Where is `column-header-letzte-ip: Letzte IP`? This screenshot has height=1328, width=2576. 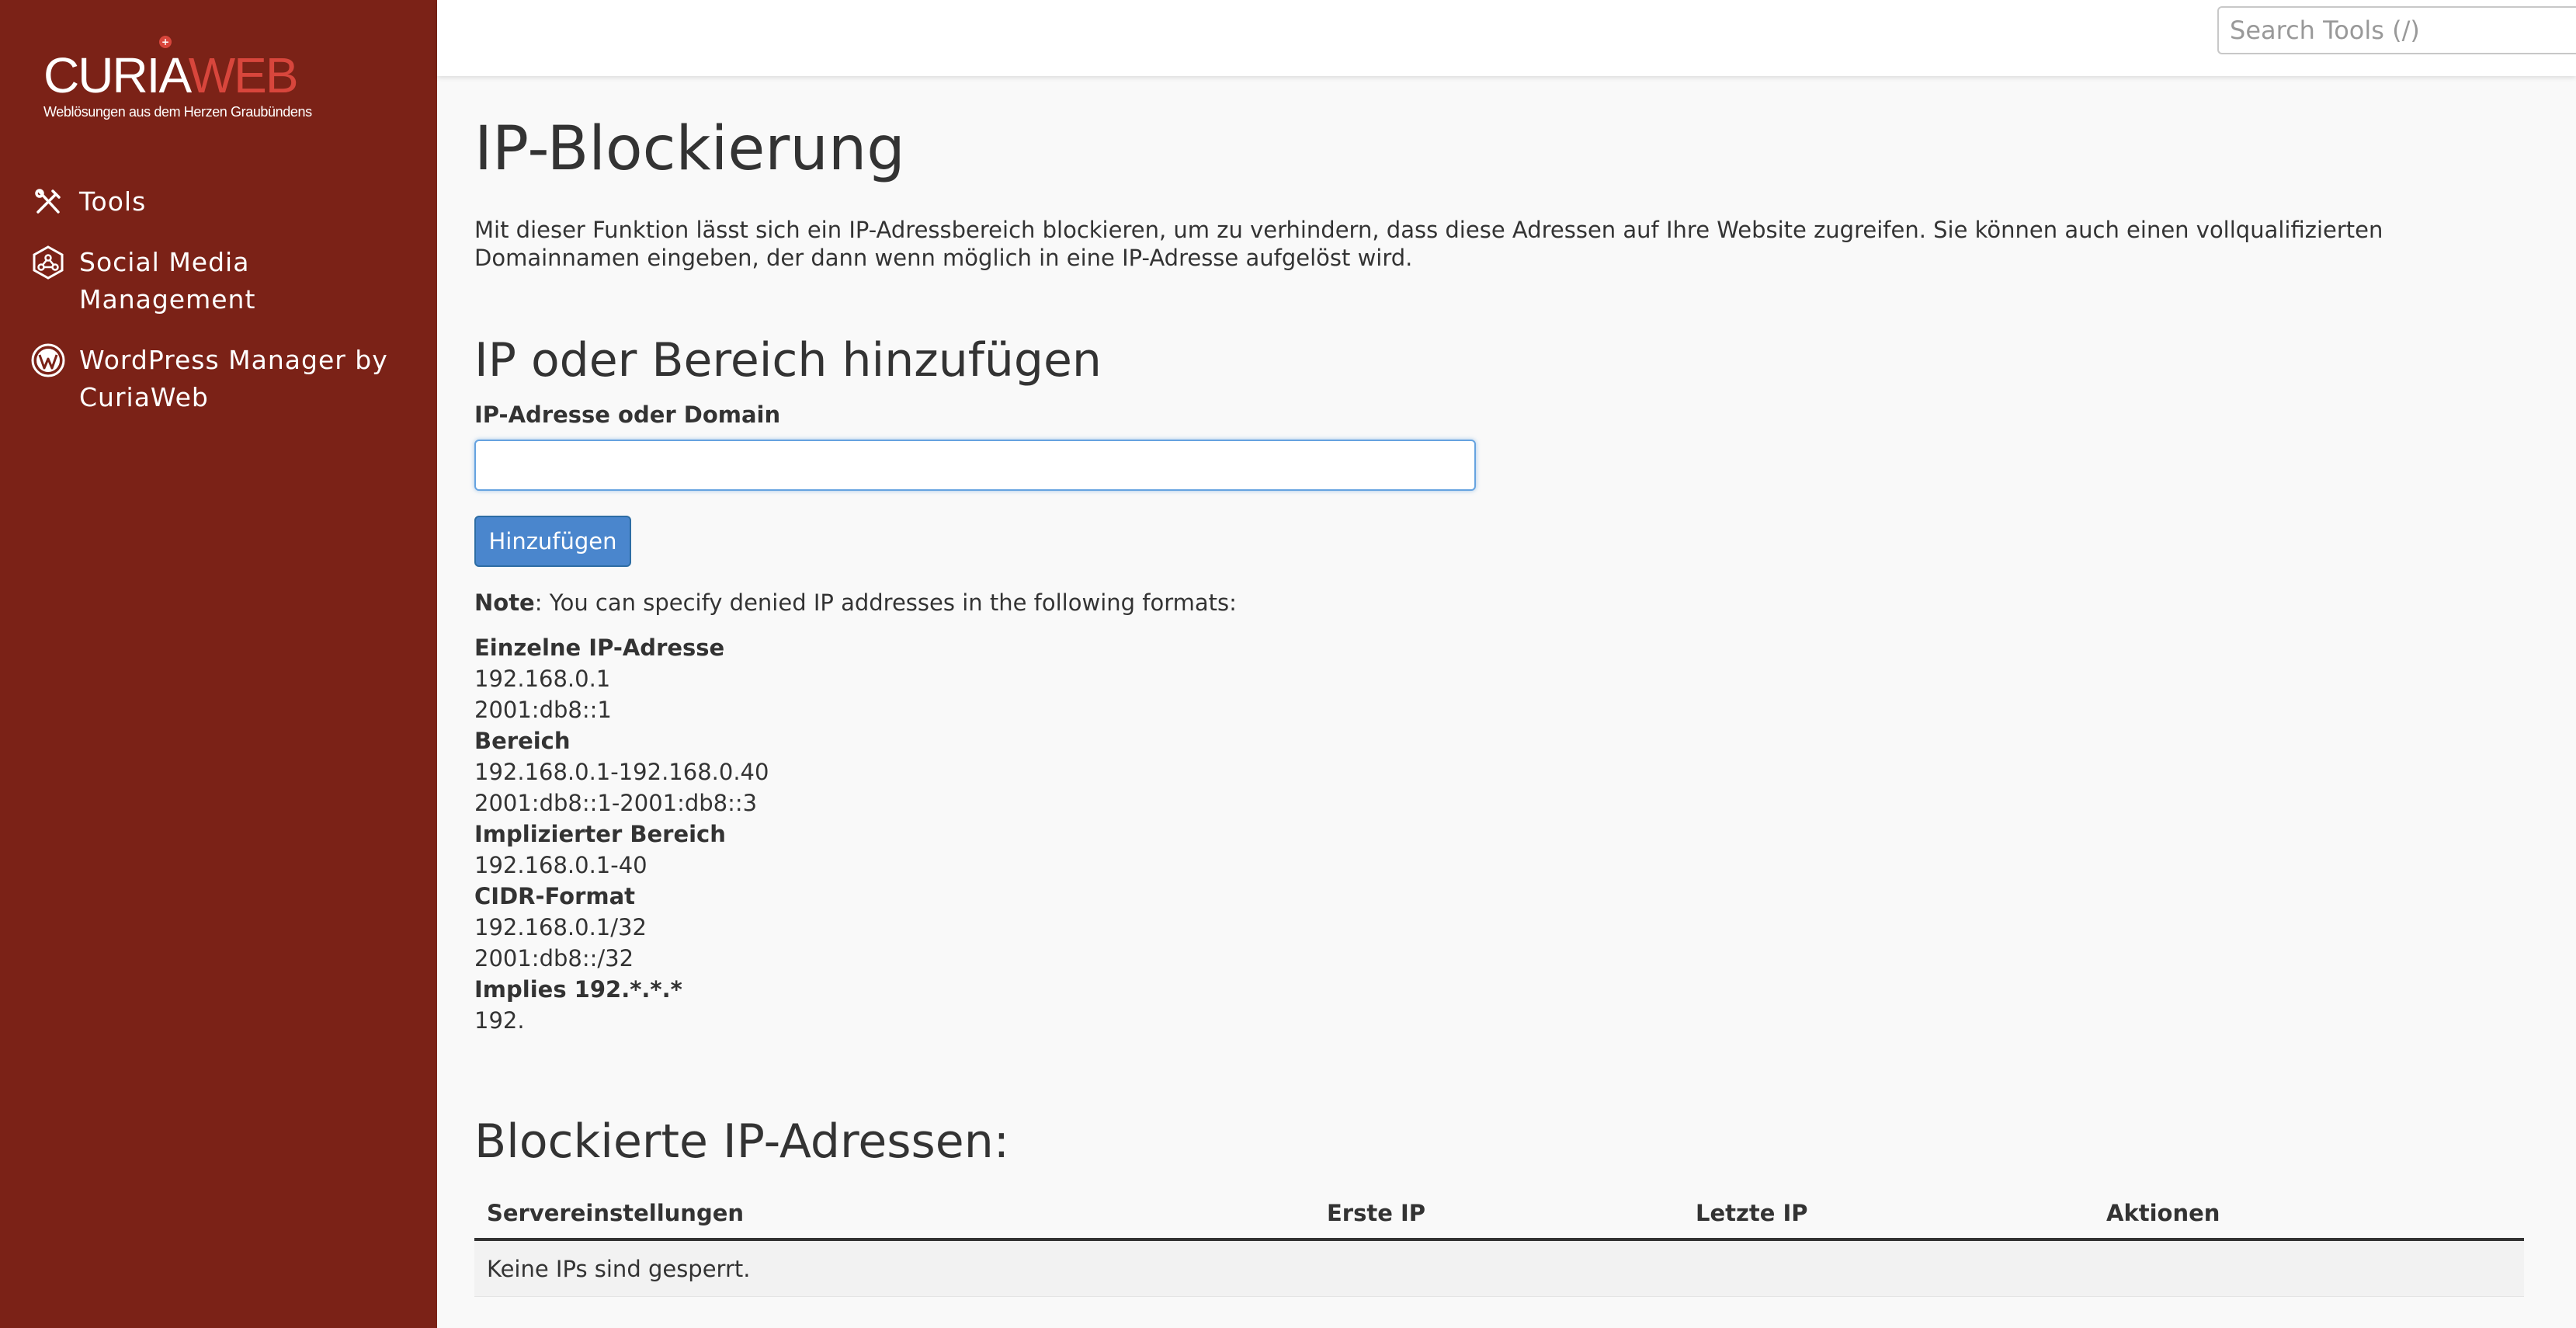 column-header-letzte-ip: Letzte IP is located at coordinates (1752, 1213).